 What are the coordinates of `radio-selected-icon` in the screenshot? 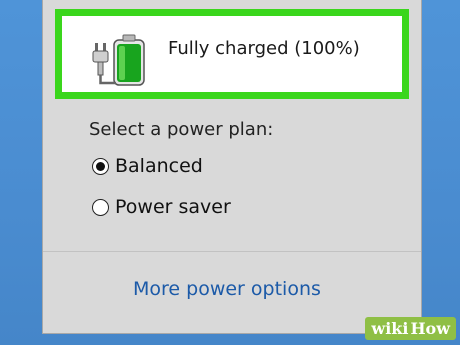 It's located at (100, 166).